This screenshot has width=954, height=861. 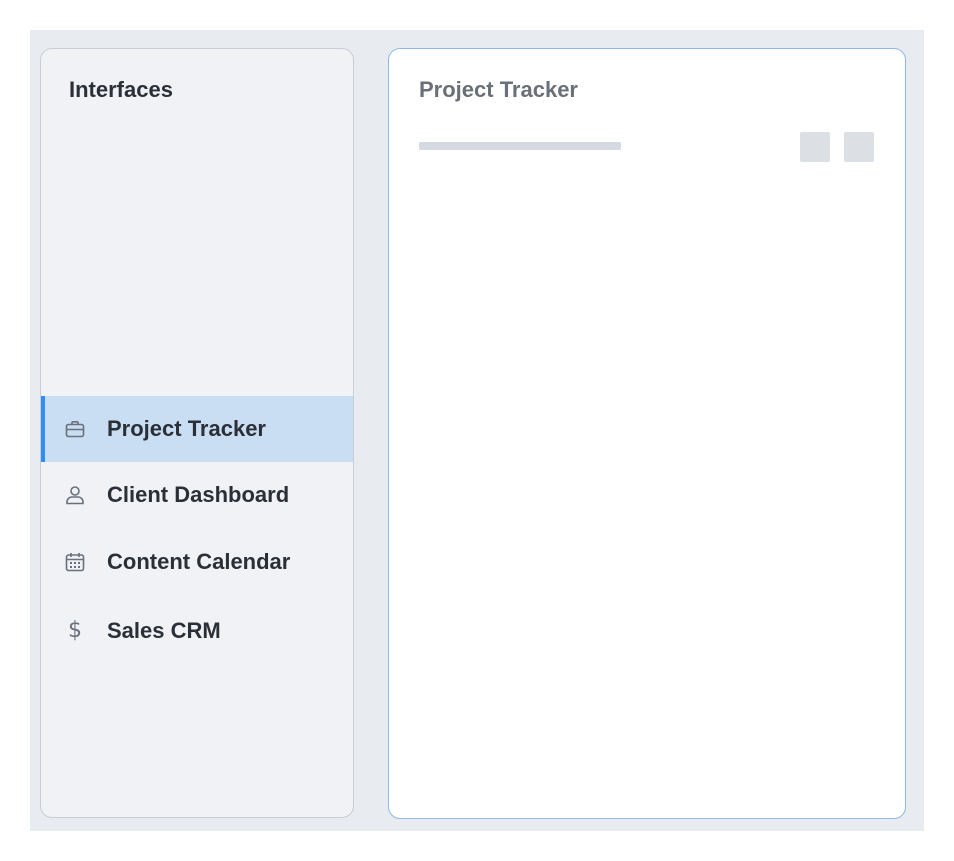 What do you see at coordinates (75, 495) in the screenshot?
I see `user-icon` at bounding box center [75, 495].